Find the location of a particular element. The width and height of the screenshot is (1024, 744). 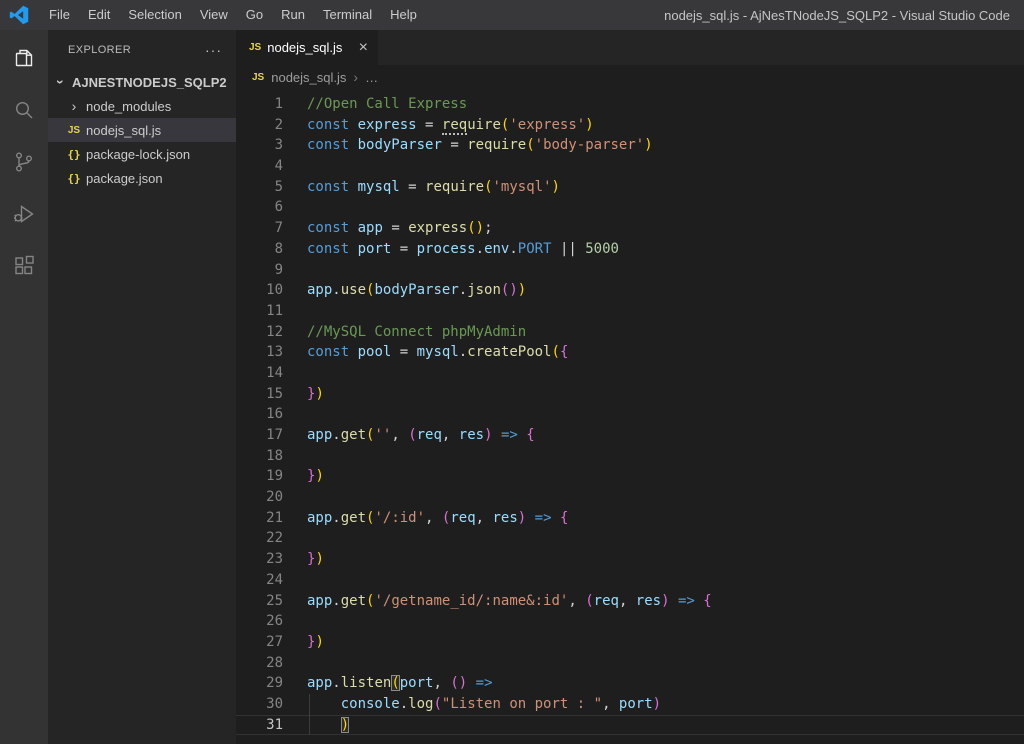

line-number: 24 is located at coordinates (268, 580).